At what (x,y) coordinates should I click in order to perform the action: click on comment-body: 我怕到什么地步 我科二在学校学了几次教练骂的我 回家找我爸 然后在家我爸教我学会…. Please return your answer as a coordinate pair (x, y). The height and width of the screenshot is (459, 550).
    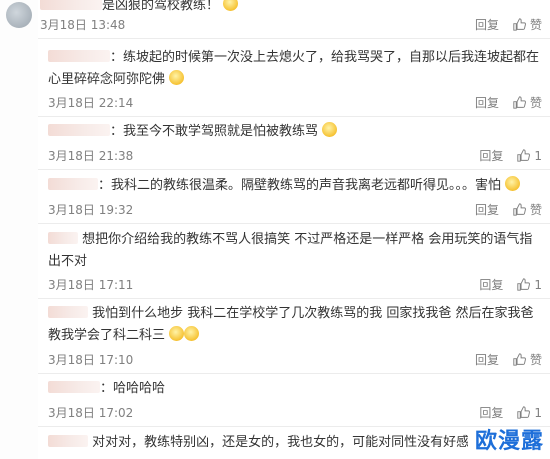
    Looking at the image, I should click on (291, 324).